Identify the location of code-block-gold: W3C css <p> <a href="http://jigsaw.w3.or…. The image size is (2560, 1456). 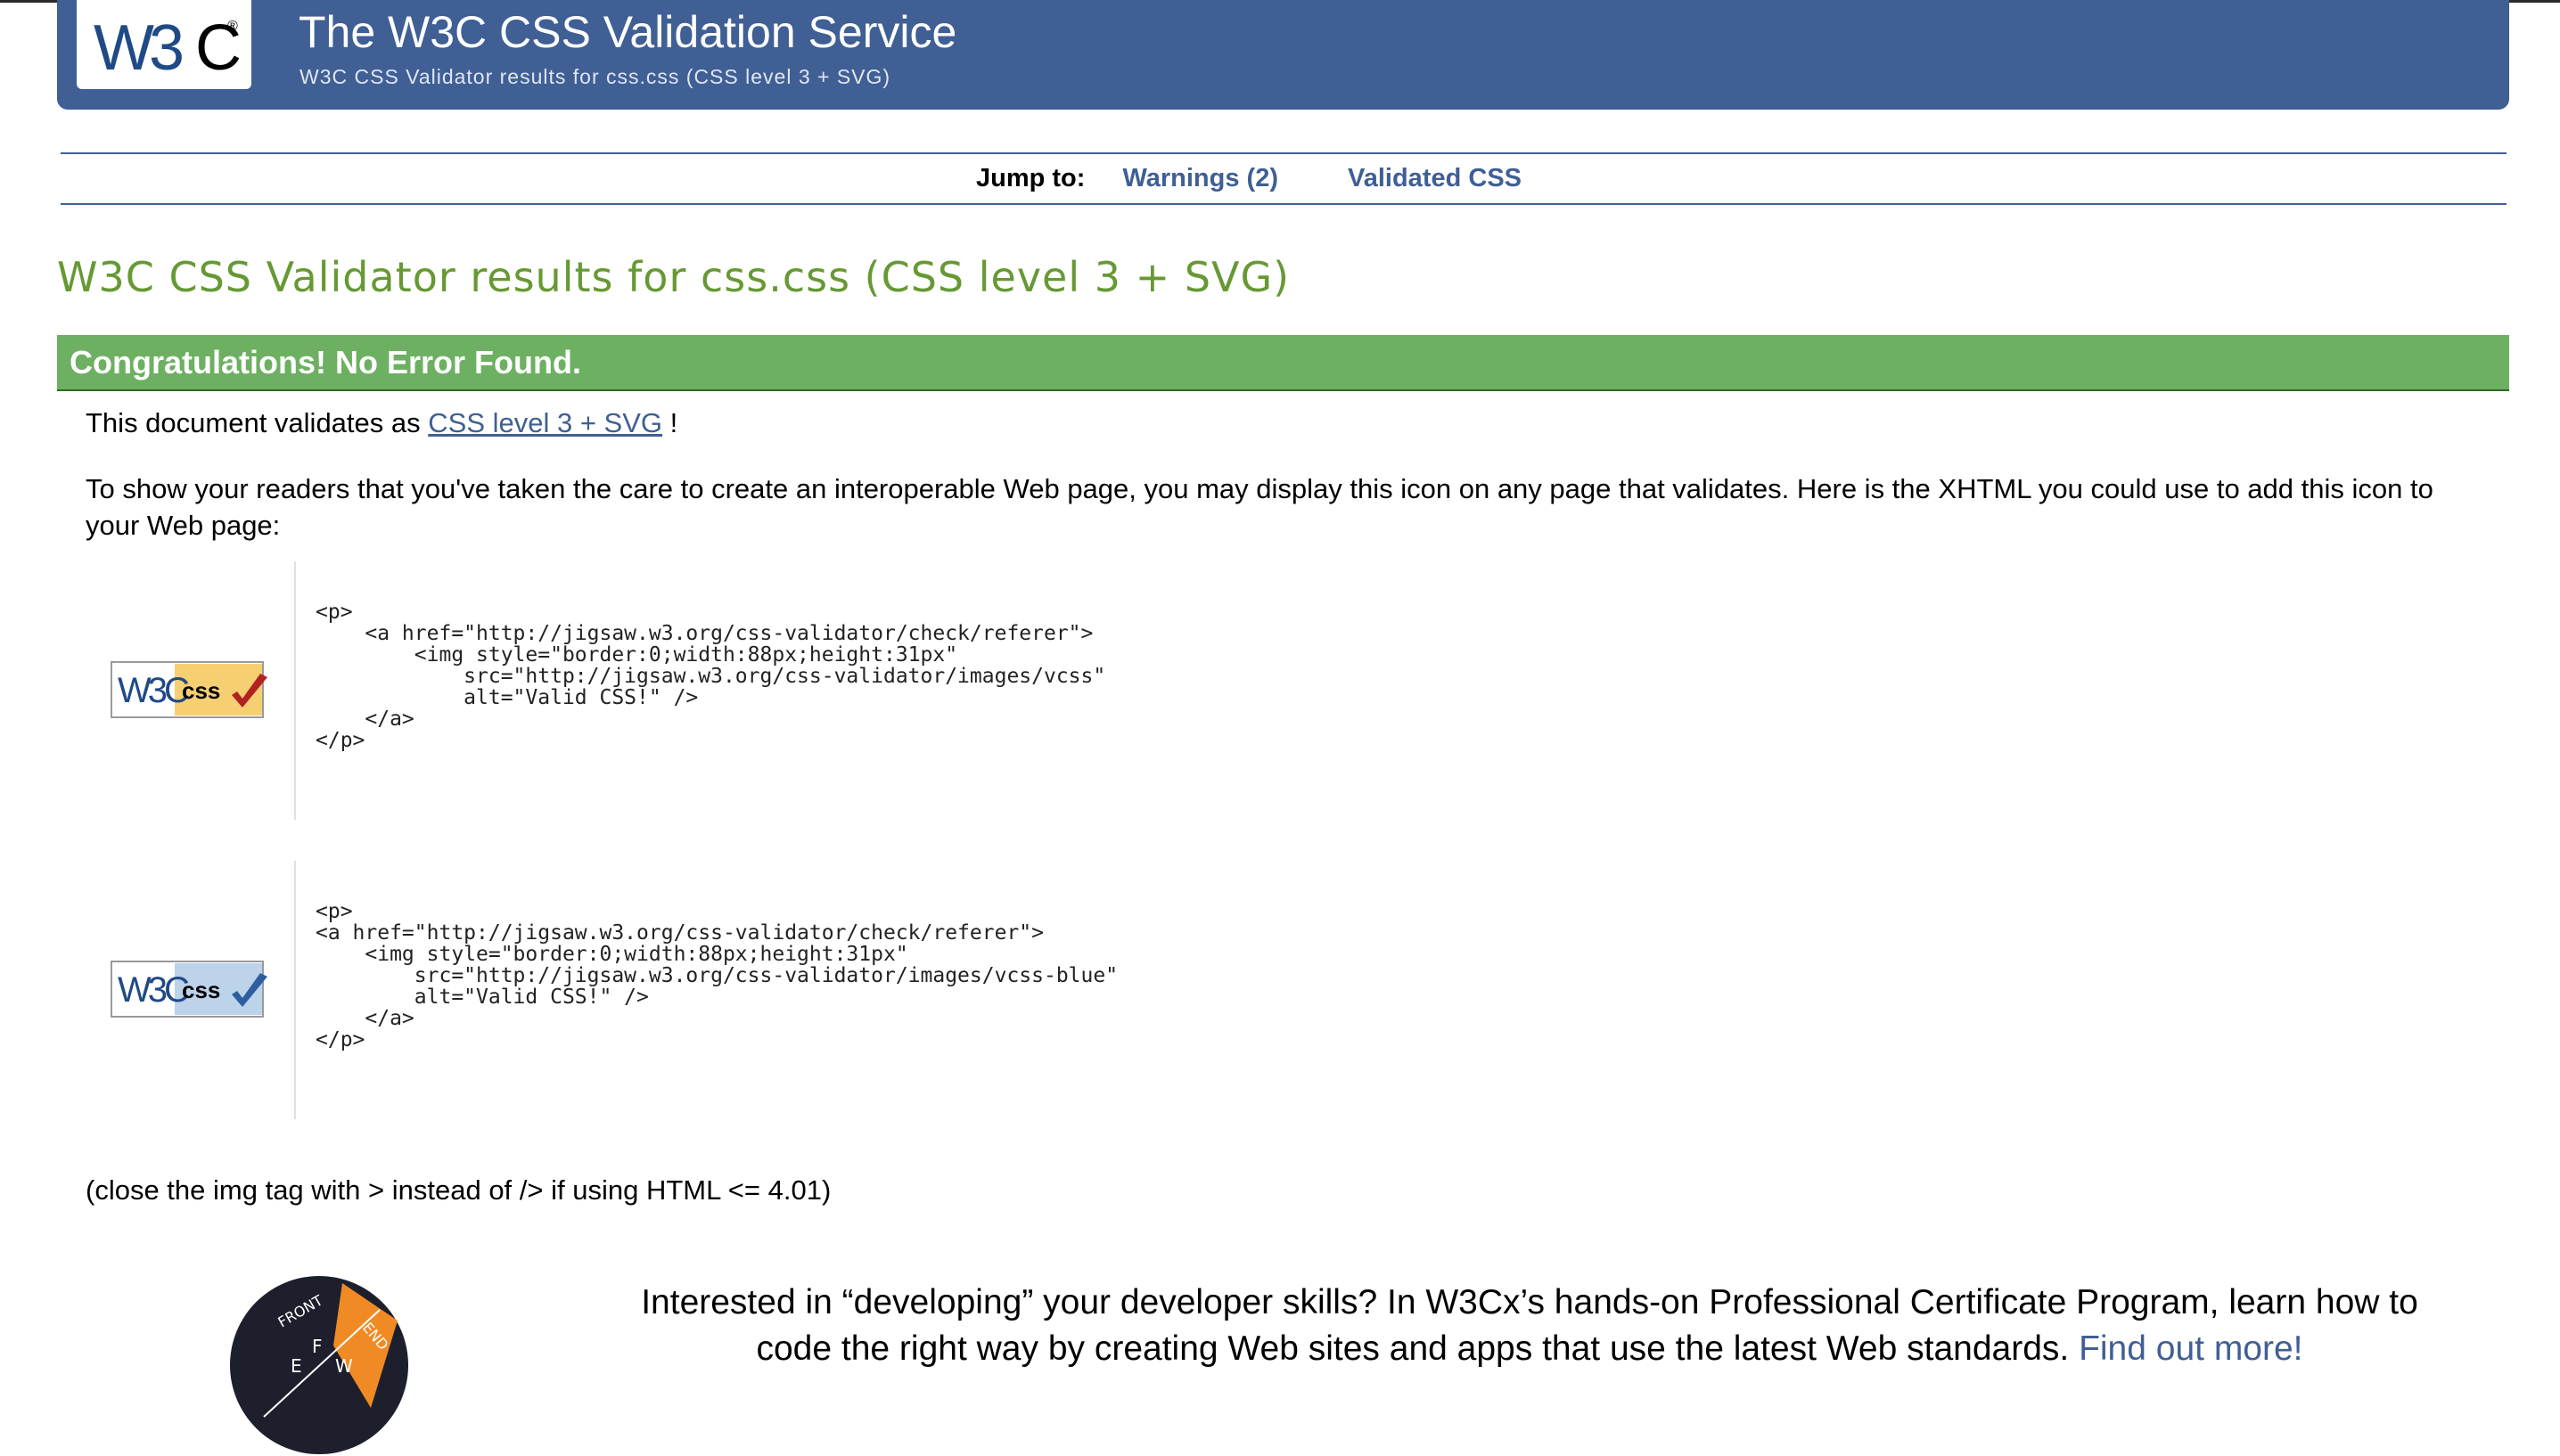
(709, 690).